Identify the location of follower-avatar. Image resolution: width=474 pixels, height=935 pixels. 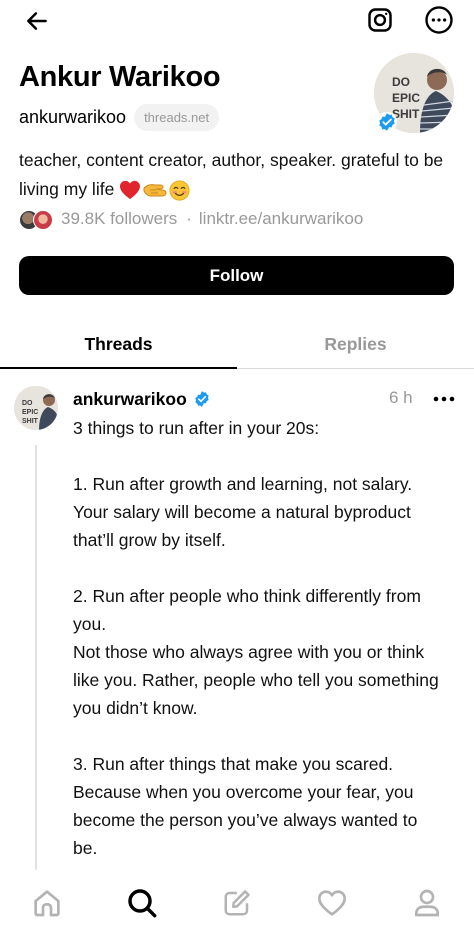
(43, 220).